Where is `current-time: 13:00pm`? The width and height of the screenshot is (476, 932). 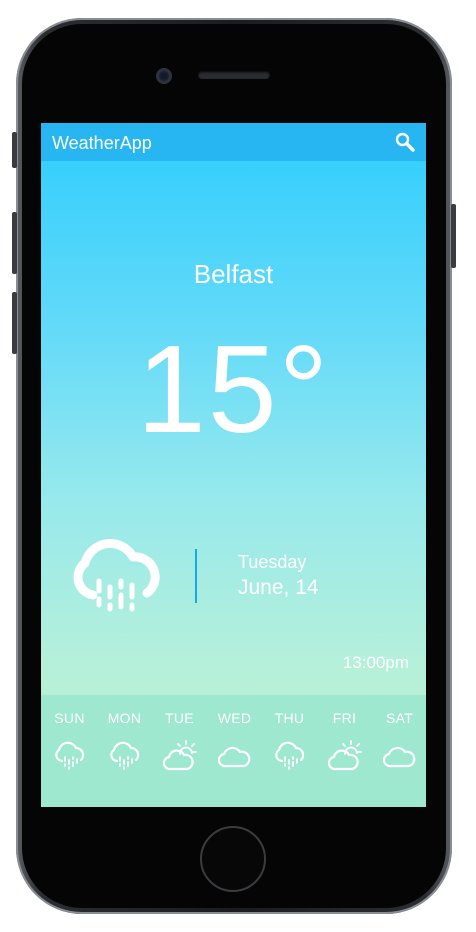 current-time: 13:00pm is located at coordinates (375, 662).